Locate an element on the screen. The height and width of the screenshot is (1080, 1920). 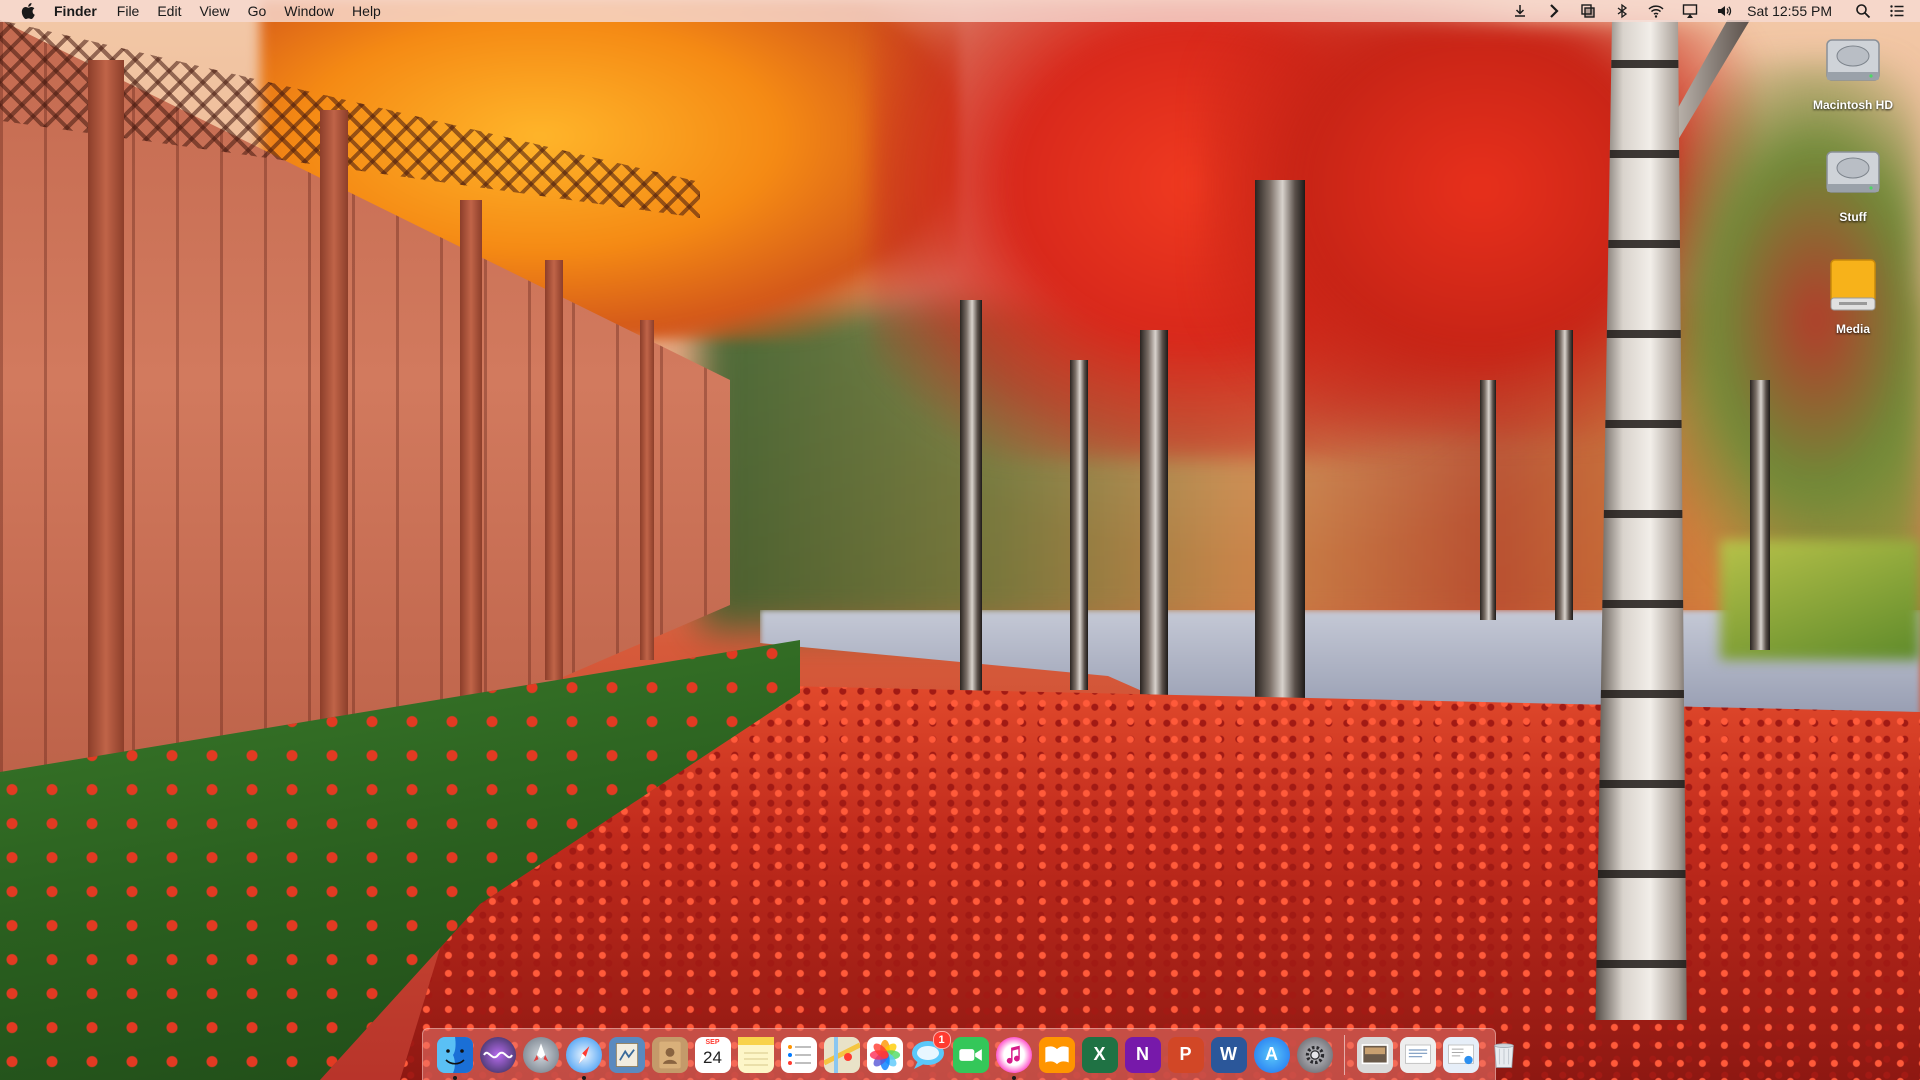
dock-downloads-stack is located at coordinates (1460, 1054).